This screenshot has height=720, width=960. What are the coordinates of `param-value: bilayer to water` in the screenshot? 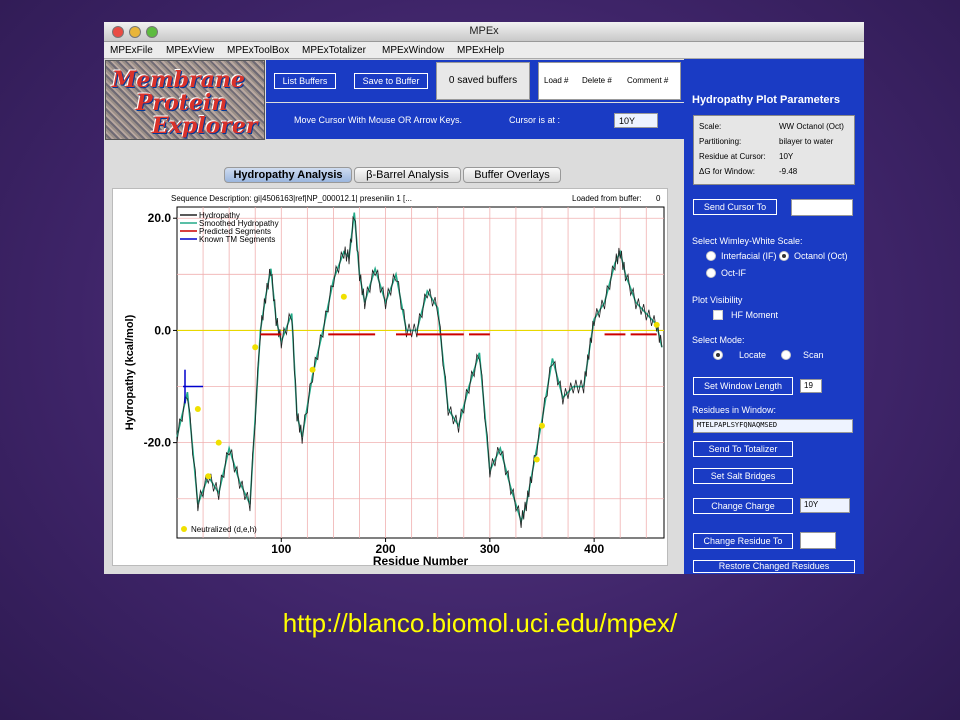 It's located at (806, 141).